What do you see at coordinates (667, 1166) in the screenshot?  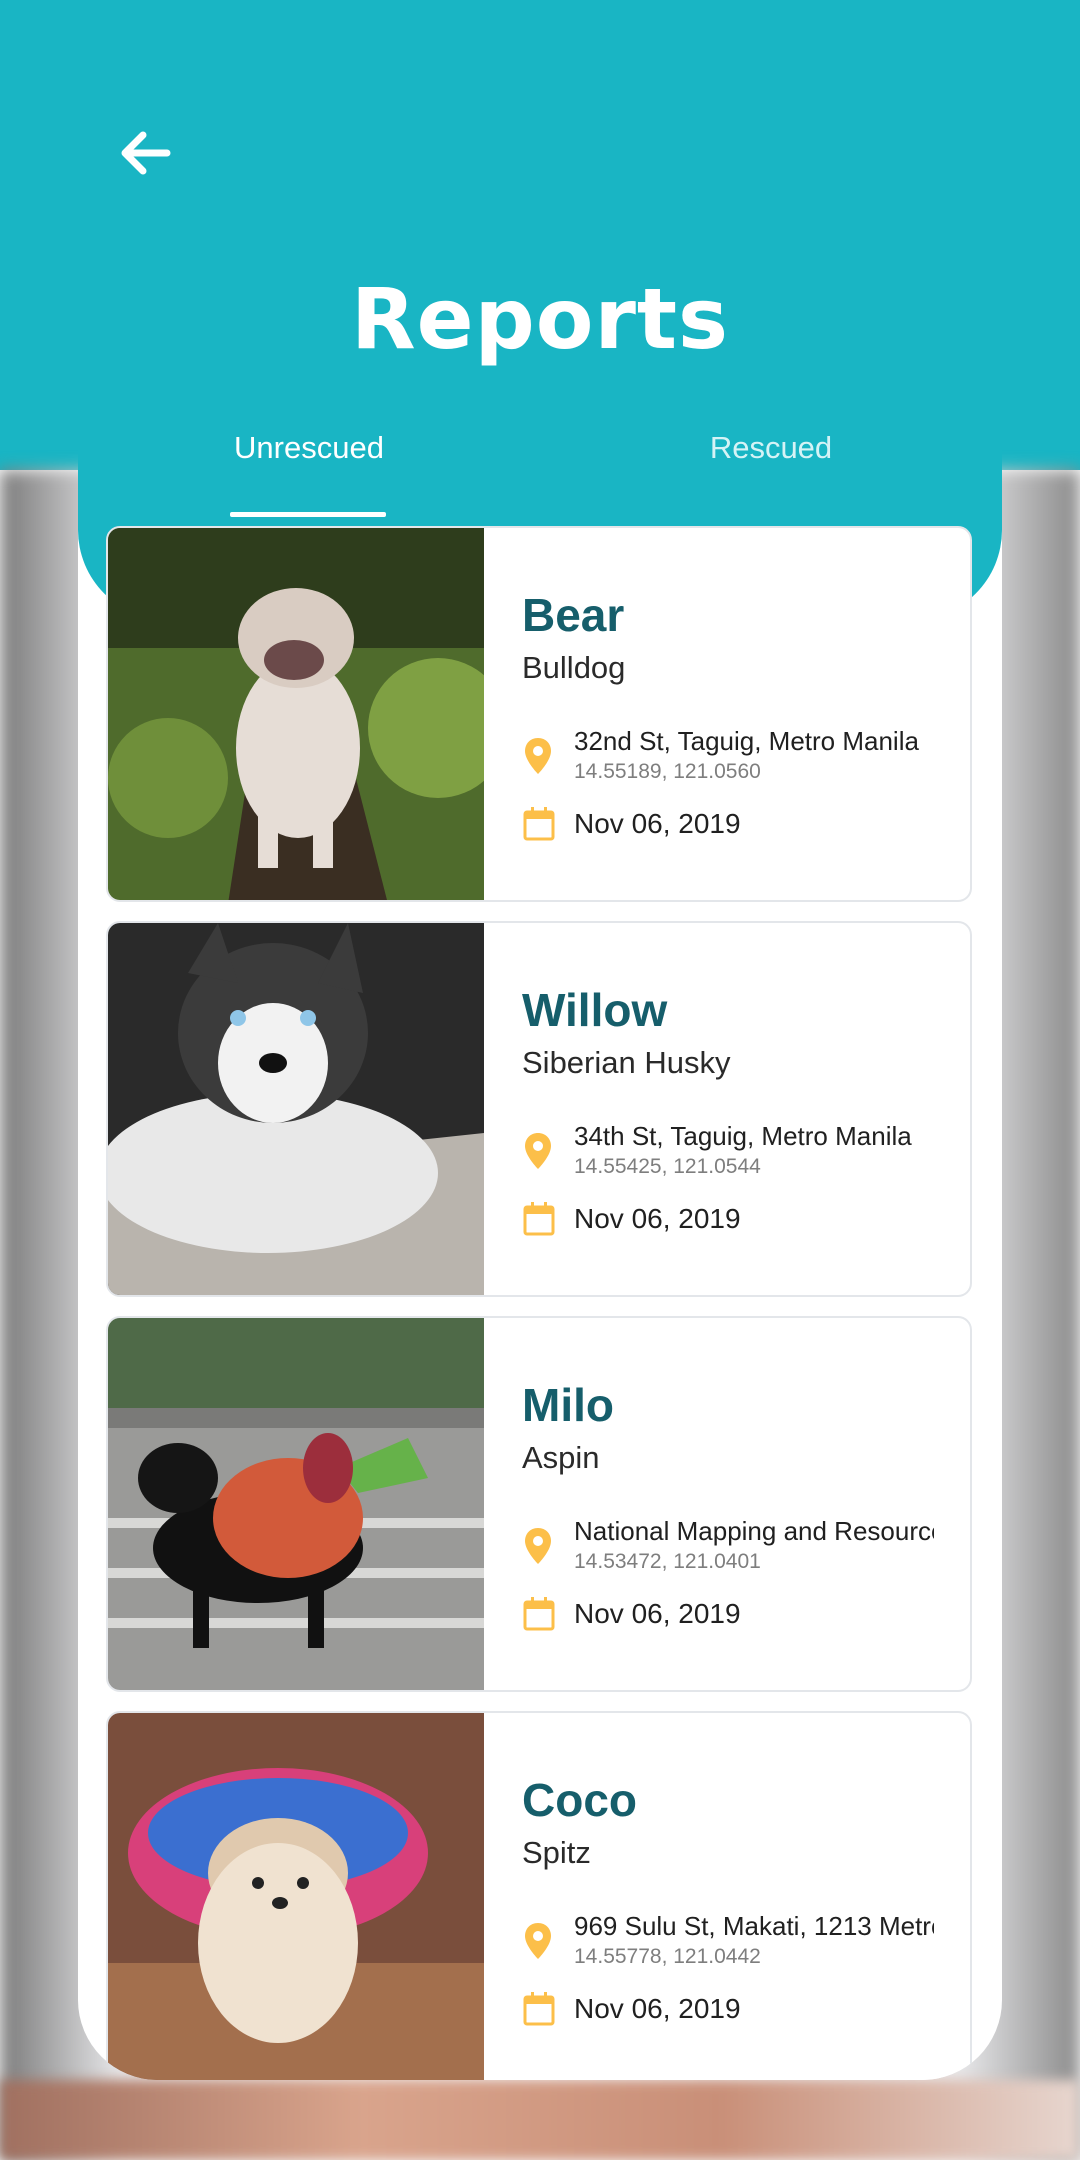 I see `report-coordinates: 14.55425, 121.0544` at bounding box center [667, 1166].